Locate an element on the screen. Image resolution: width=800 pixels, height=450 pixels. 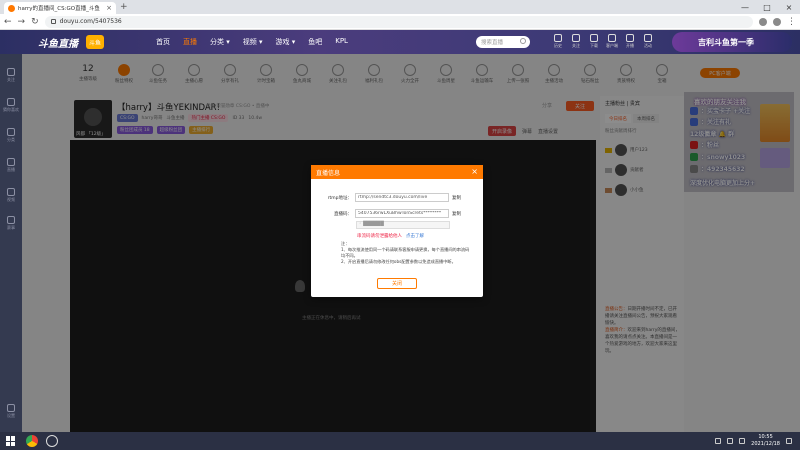
copy-rtmp-button: 复制 is located at coordinates (456, 198).